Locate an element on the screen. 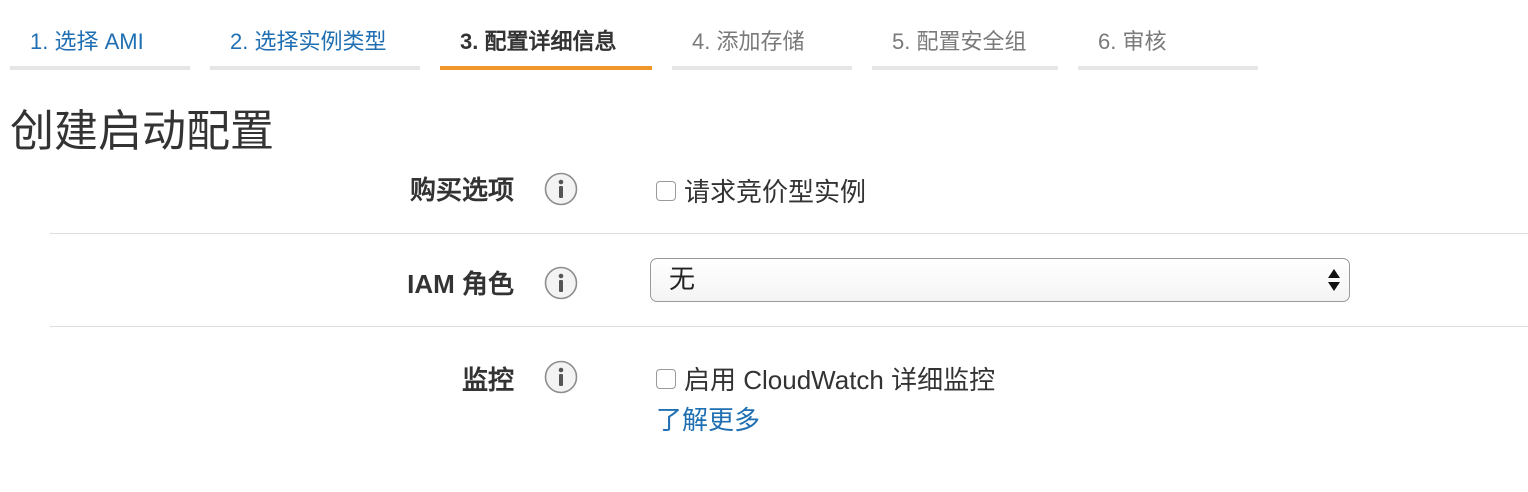  monitoring-label: 监控 is located at coordinates (487, 380).